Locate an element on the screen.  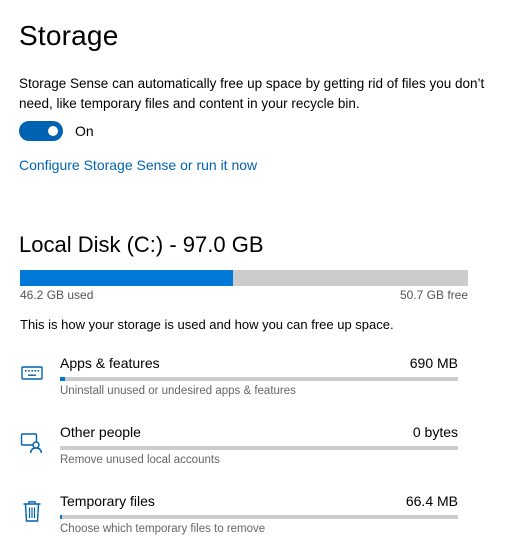
storage-sense-toggle-row: On is located at coordinates (56, 131).